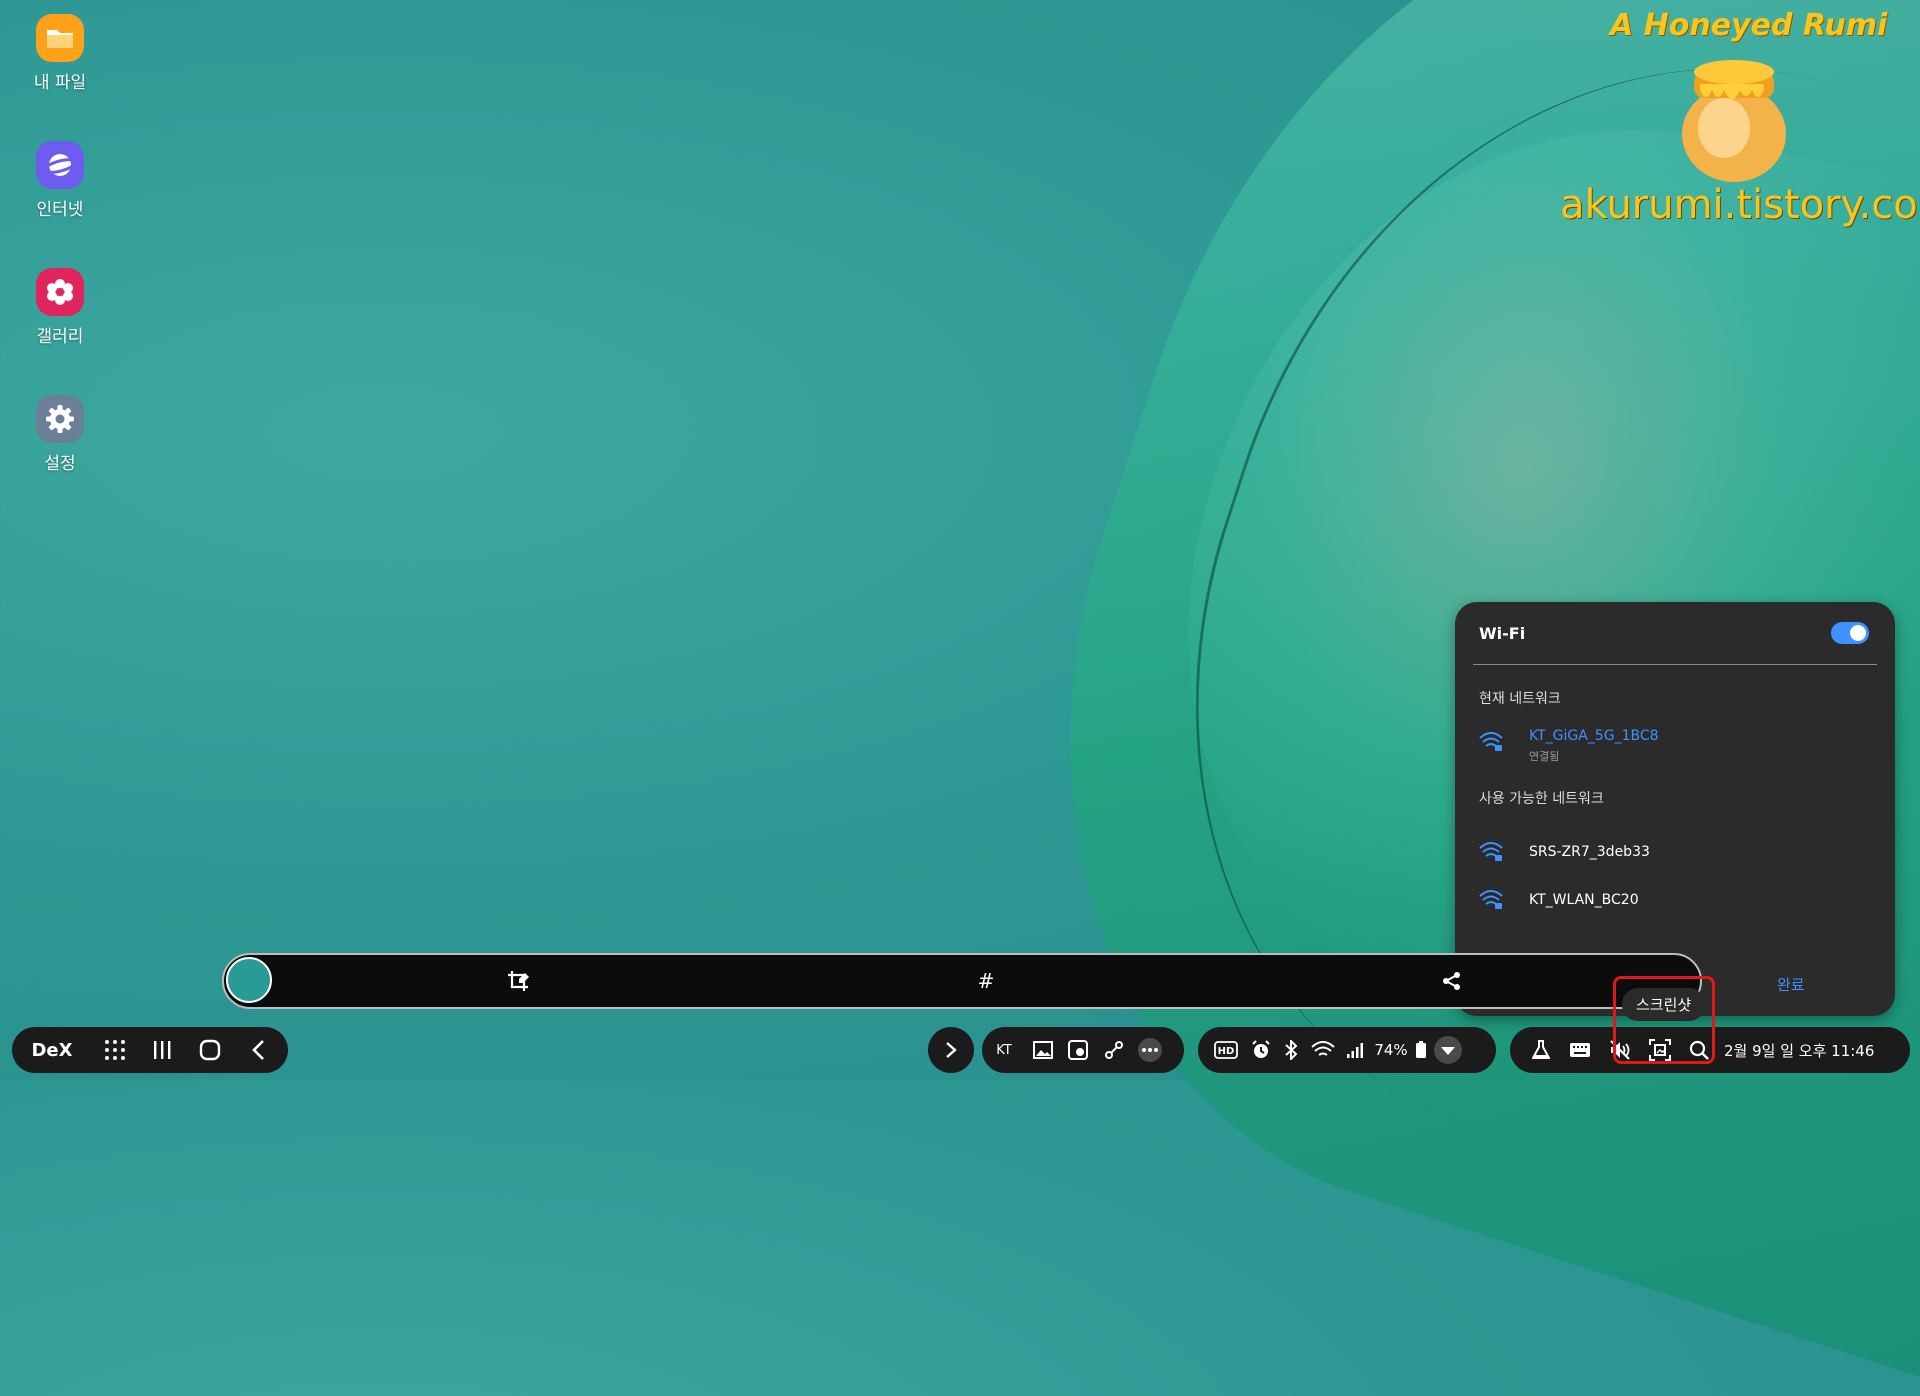 This screenshot has width=1920, height=1396. I want to click on clock-datetime: 2월 9일 일 오후 11:46, so click(1811, 1050).